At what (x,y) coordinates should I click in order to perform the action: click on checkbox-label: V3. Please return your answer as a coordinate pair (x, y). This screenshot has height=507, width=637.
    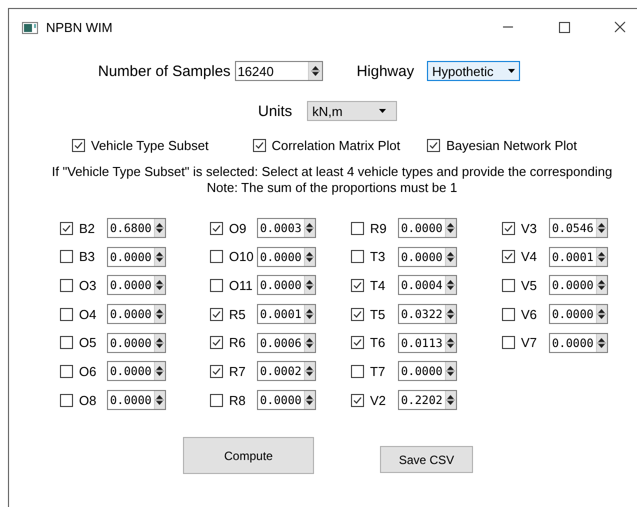
    Looking at the image, I should click on (534, 228).